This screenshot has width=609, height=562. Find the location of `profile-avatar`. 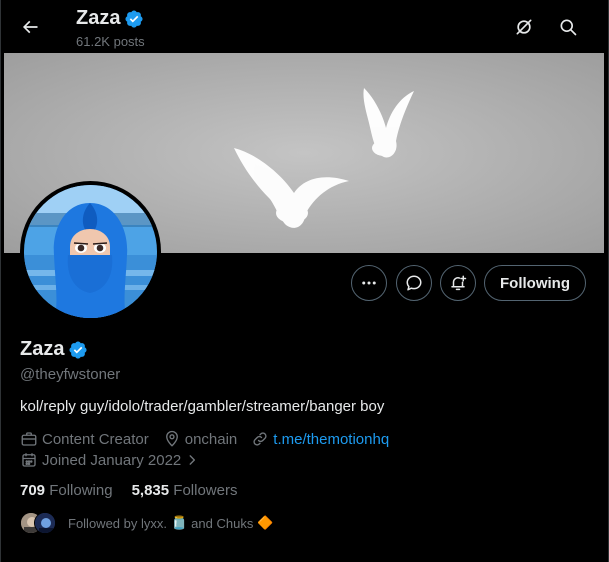

profile-avatar is located at coordinates (90, 251).